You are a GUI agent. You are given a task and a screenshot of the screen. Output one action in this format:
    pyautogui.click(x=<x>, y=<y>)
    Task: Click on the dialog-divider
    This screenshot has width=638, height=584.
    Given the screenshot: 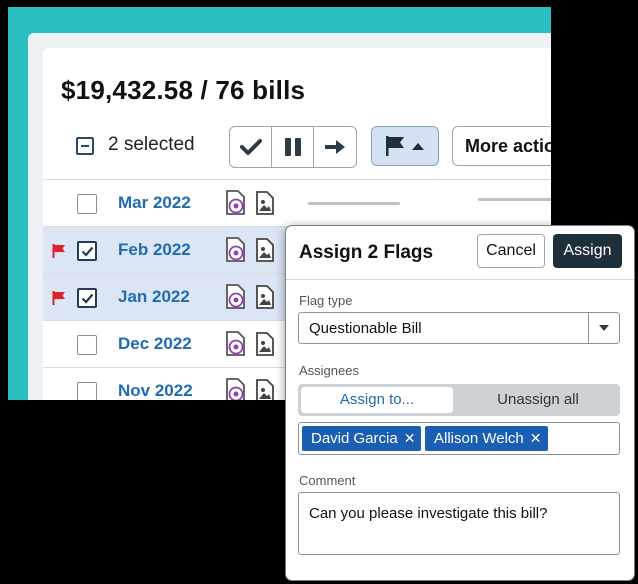 What is the action you would take?
    pyautogui.click(x=460, y=279)
    